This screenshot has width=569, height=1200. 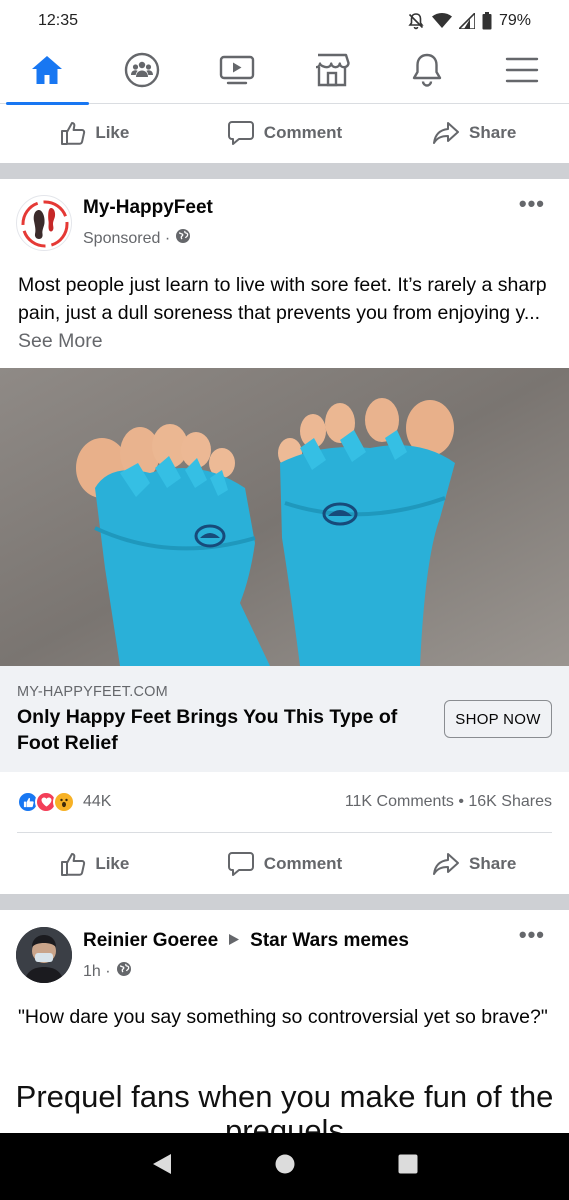 I want to click on author-name: My-HappyFeet, so click(x=148, y=208).